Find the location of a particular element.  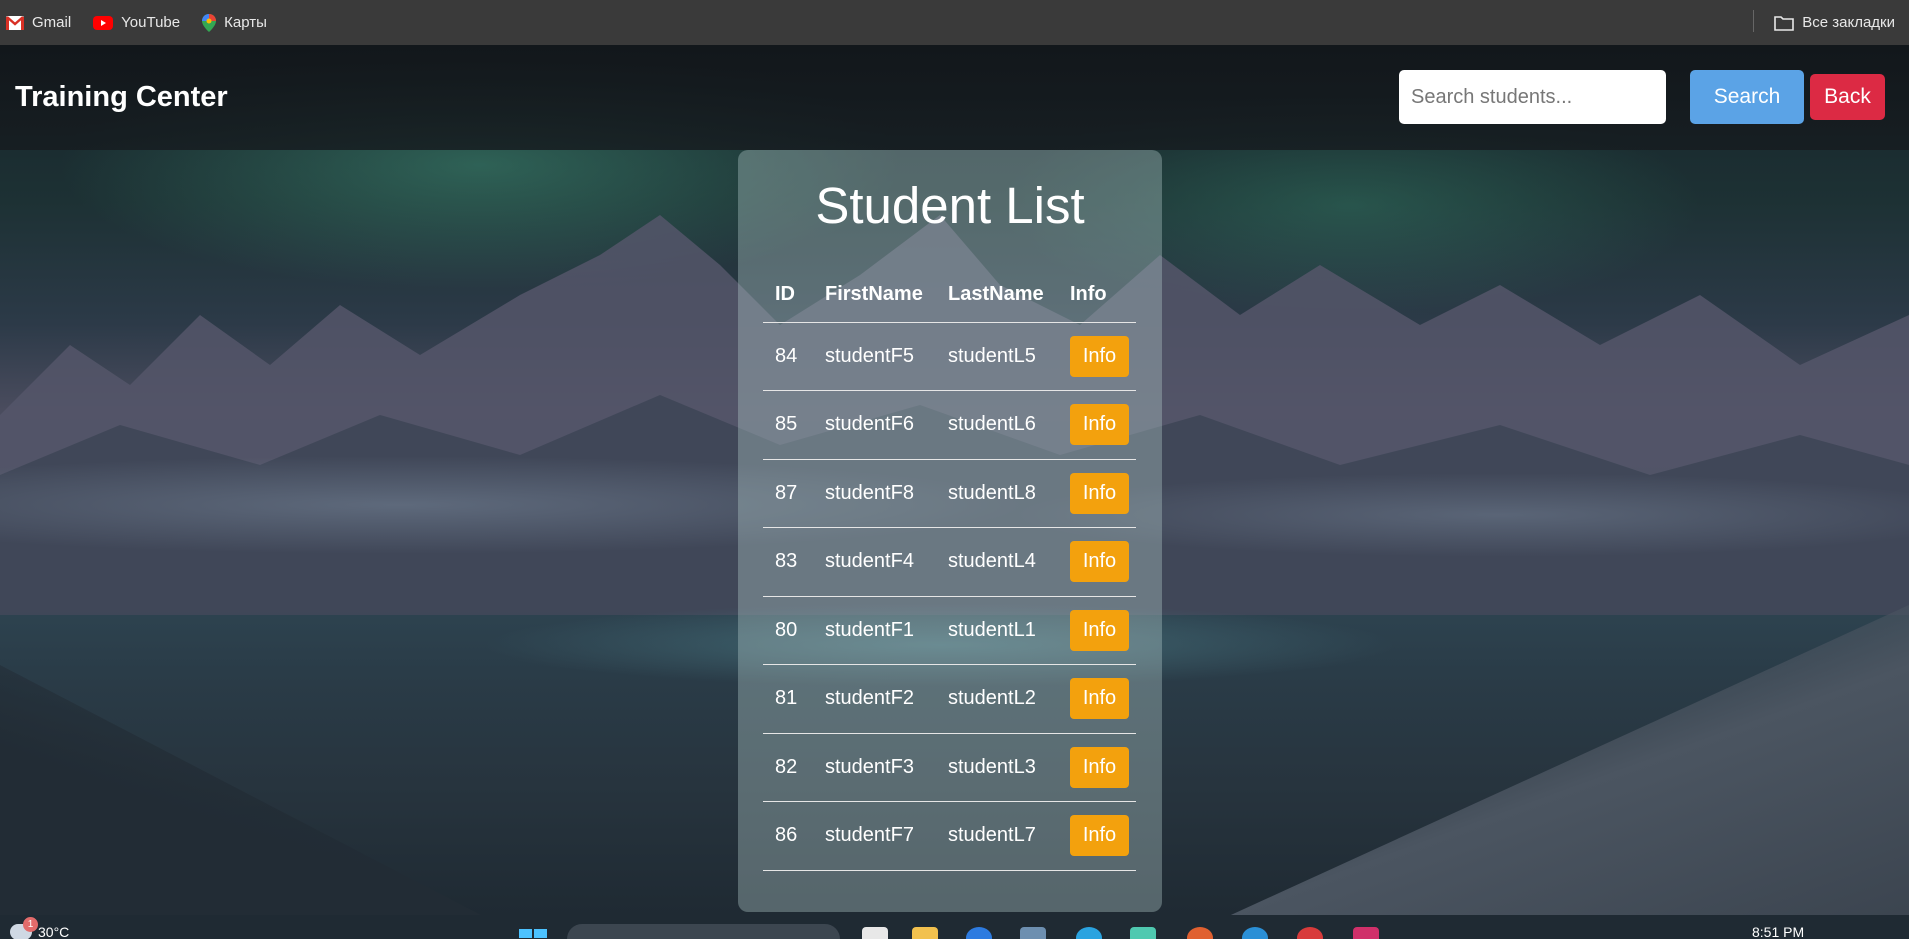

table-row: 83 studentF4 studentL4 Info is located at coordinates (949, 562).